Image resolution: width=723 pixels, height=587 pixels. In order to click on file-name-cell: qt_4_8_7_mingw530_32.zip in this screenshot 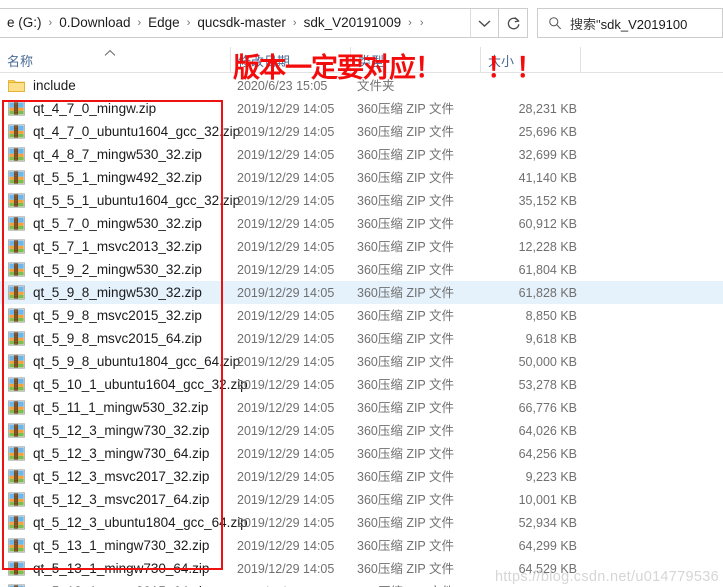, I will do `click(105, 155)`.